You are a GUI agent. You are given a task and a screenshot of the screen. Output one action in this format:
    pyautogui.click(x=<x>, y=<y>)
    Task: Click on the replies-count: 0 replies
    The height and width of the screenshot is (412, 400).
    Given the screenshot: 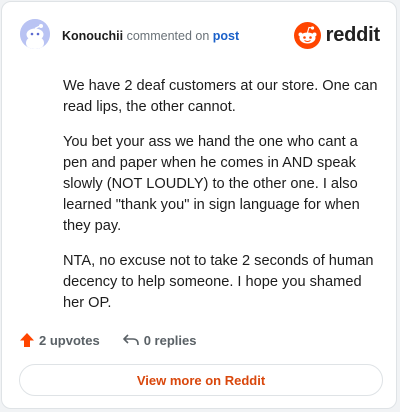 What is the action you would take?
    pyautogui.click(x=170, y=340)
    